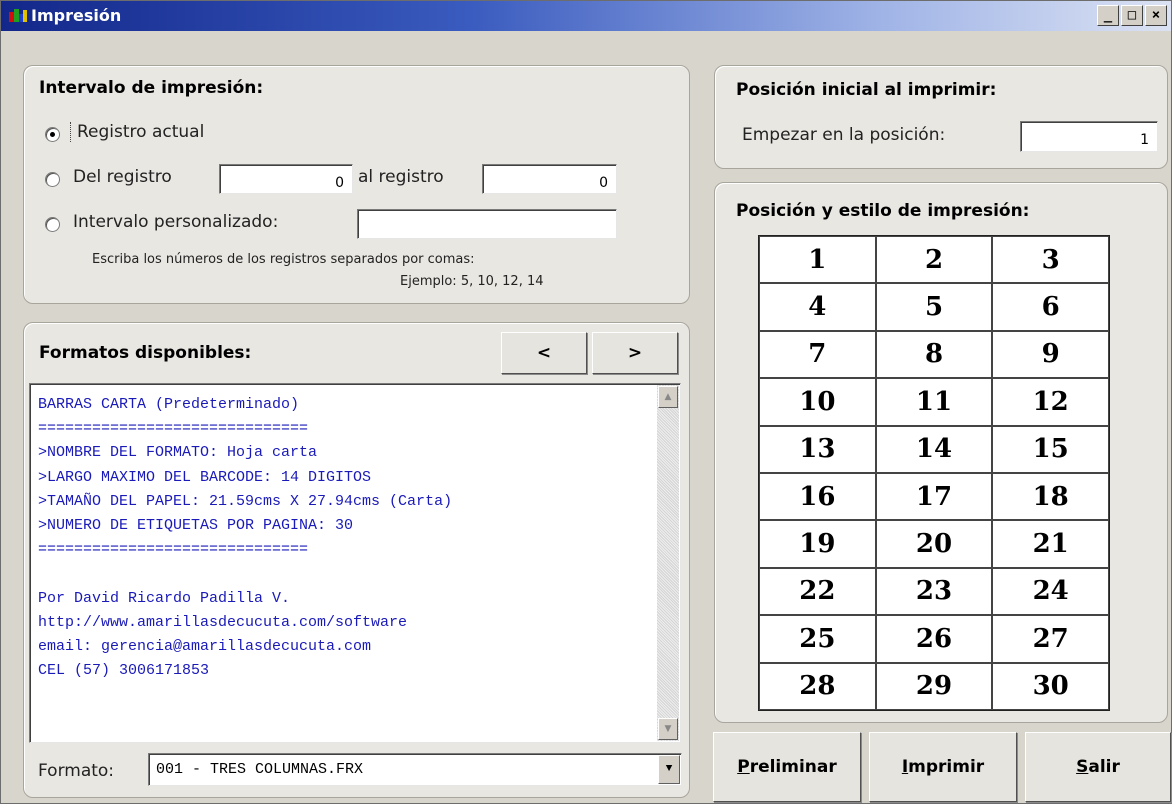 This screenshot has width=1172, height=804. What do you see at coordinates (934, 402) in the screenshot?
I see `label-position-cell: 11` at bounding box center [934, 402].